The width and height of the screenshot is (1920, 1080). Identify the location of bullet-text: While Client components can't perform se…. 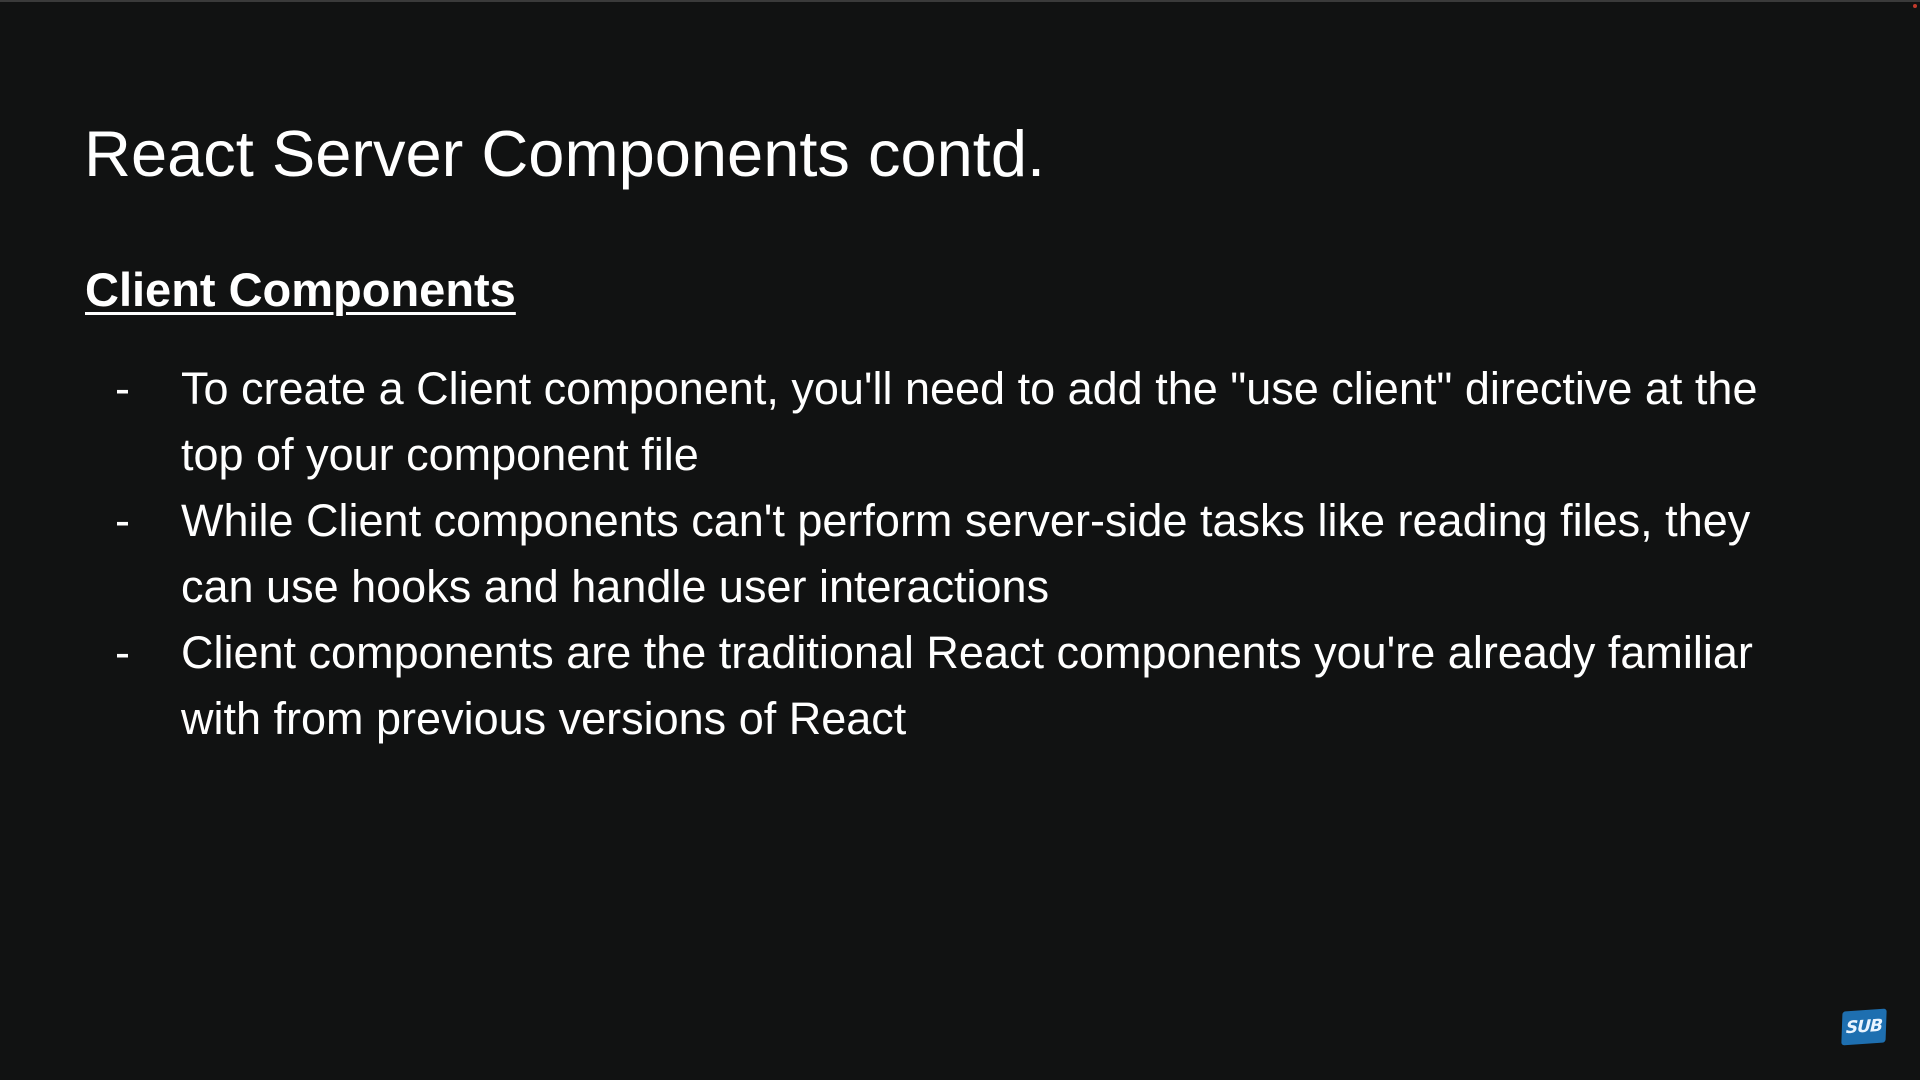
(966, 553).